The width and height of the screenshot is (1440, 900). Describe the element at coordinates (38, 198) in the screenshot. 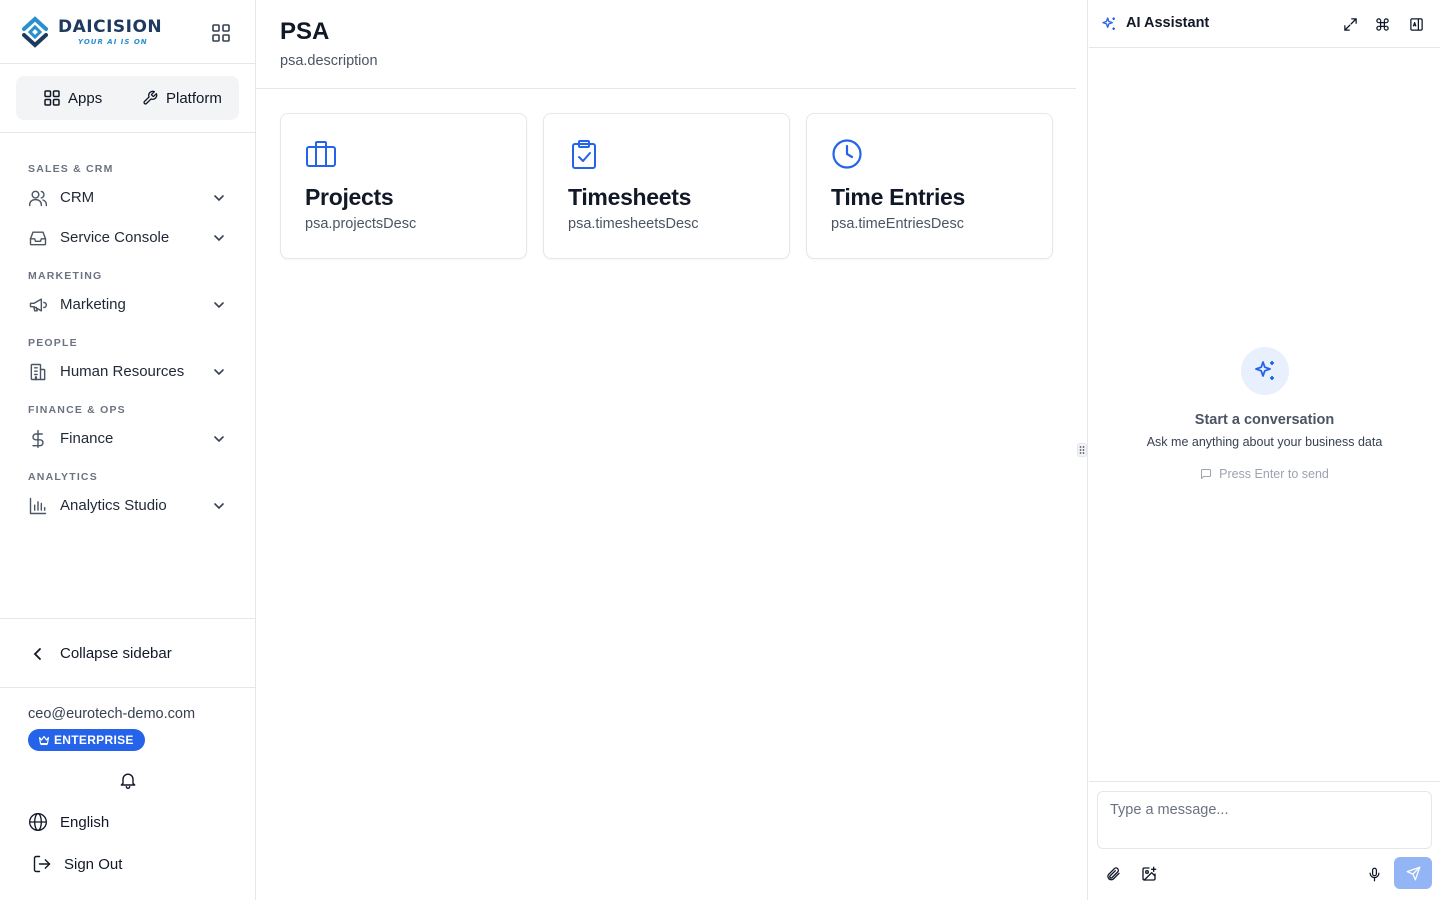

I see `users-icon` at that location.